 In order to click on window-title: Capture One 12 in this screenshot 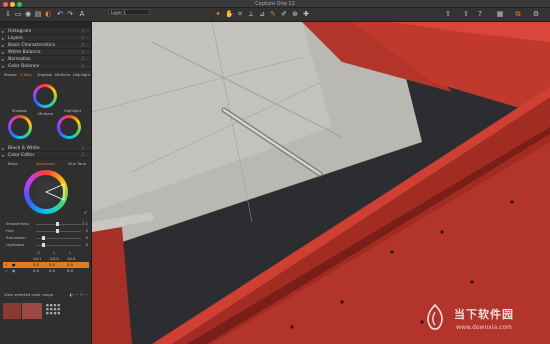, I will do `click(275, 4)`.